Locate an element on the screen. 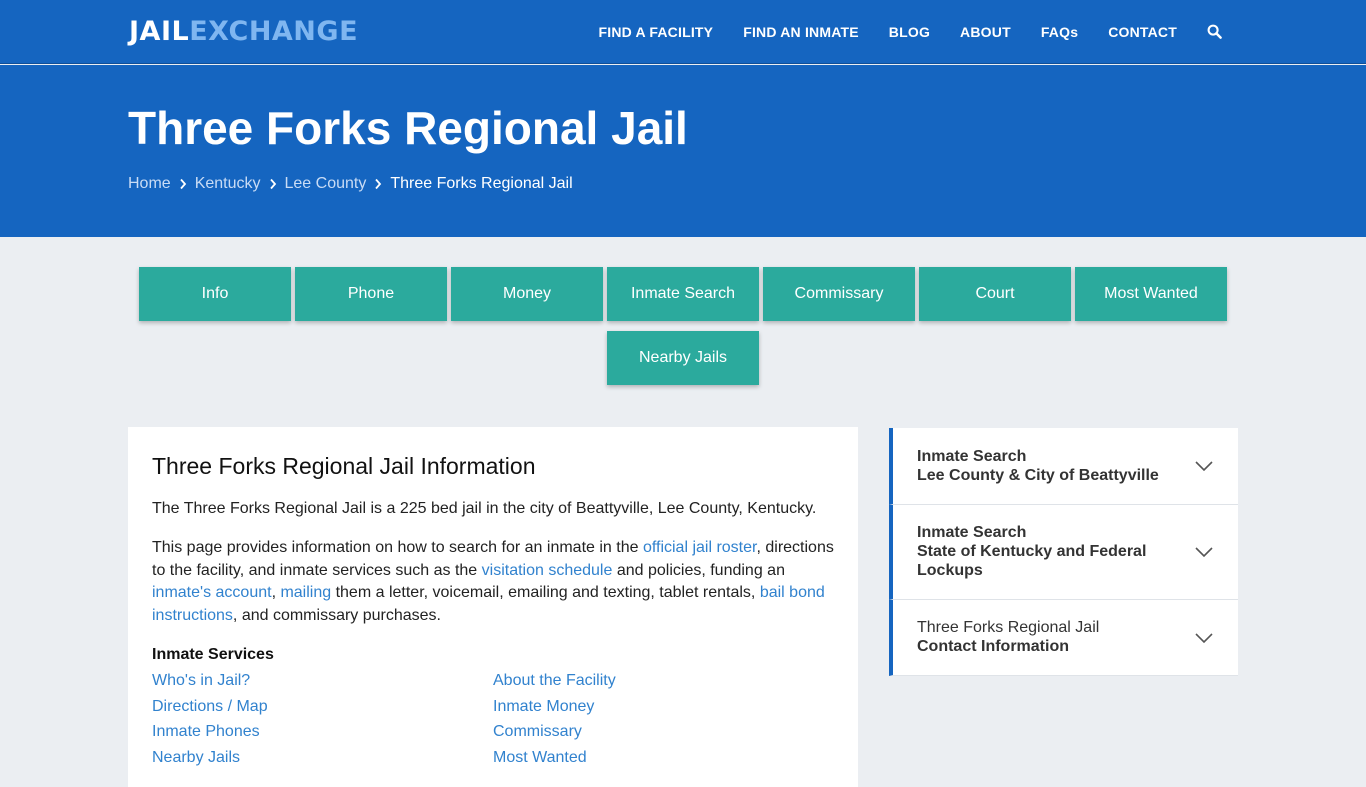  service-link-most-wanted: Most Wanted is located at coordinates (540, 758).